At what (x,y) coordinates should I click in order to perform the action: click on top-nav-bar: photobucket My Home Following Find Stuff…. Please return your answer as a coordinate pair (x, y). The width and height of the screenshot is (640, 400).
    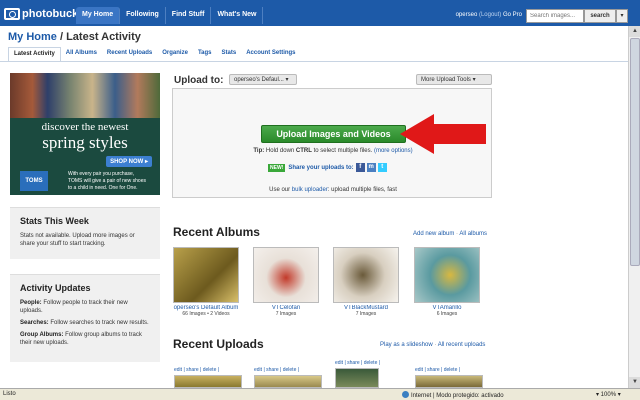
    Looking at the image, I should click on (320, 13).